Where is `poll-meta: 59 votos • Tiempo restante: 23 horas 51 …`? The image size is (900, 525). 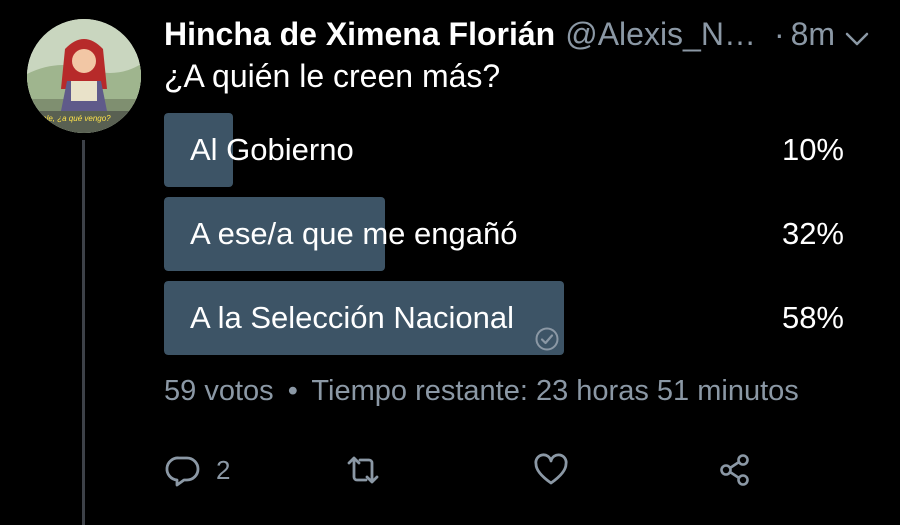
poll-meta: 59 votos • Tiempo restante: 23 horas 51 … is located at coordinates (481, 391).